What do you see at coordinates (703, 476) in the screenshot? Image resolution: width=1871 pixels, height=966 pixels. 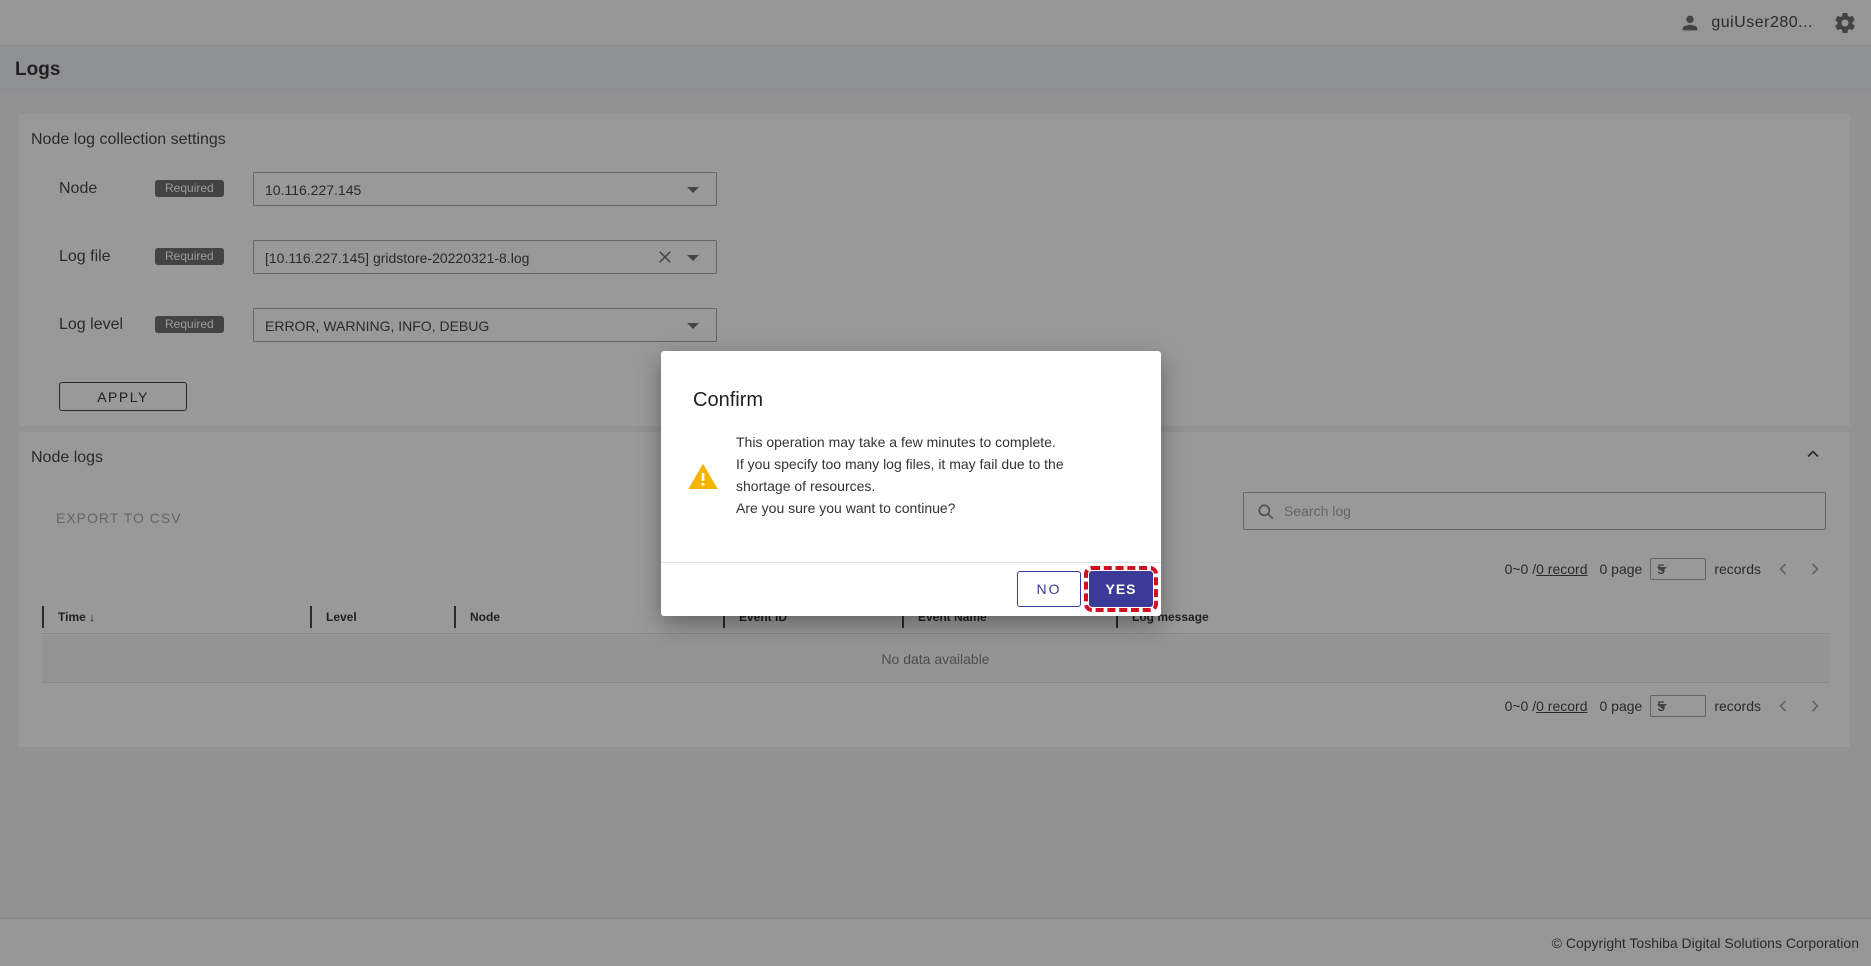 I see `warning-icon` at bounding box center [703, 476].